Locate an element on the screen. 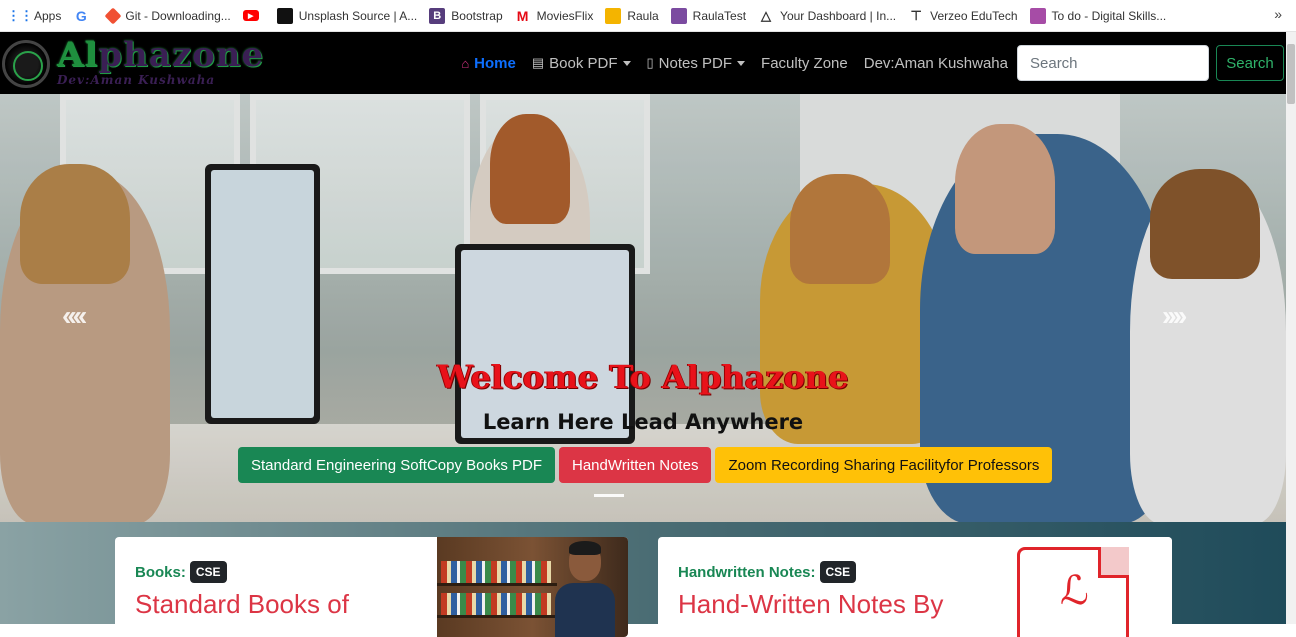  google-icon: G is located at coordinates (81, 15).